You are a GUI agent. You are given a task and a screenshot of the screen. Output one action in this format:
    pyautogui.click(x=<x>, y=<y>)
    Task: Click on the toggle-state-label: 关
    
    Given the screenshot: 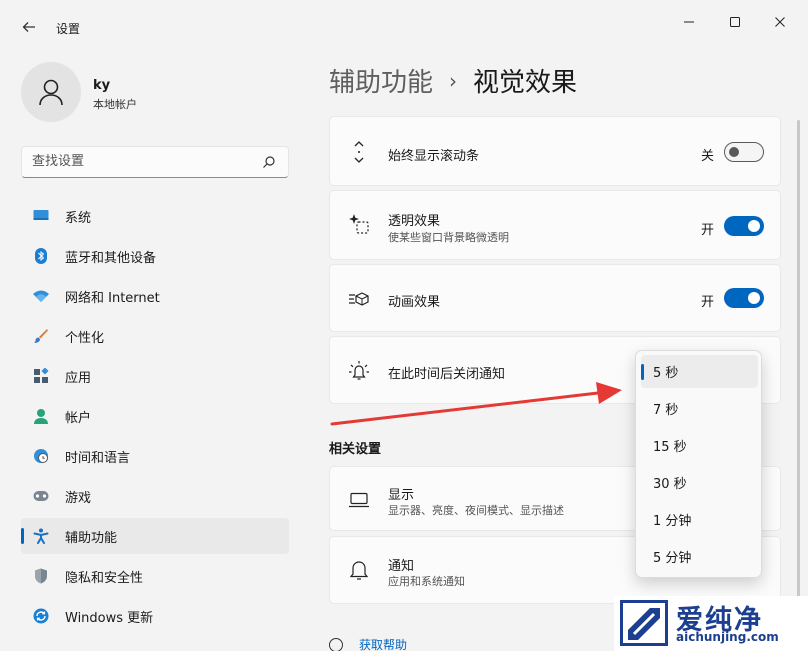 What is the action you would take?
    pyautogui.click(x=707, y=156)
    